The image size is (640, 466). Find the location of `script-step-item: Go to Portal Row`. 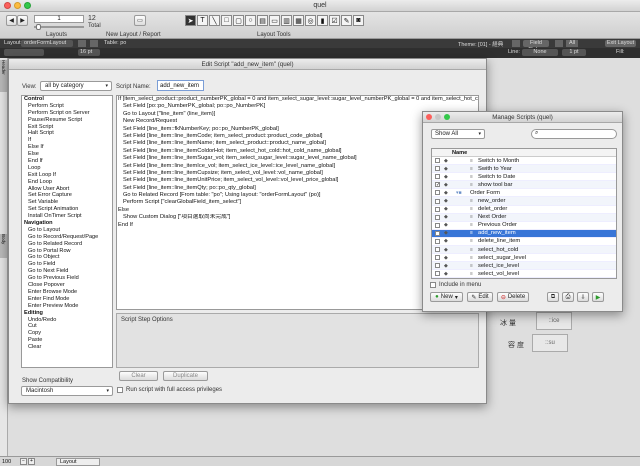

script-step-item: Go to Portal Row is located at coordinates (67, 251).